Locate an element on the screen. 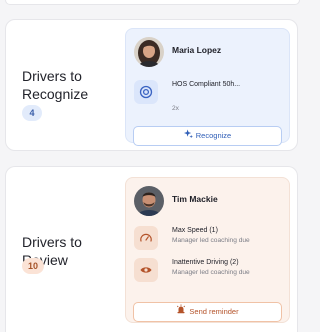 The height and width of the screenshot is (332, 320). previous-card-edge is located at coordinates (152, 2).